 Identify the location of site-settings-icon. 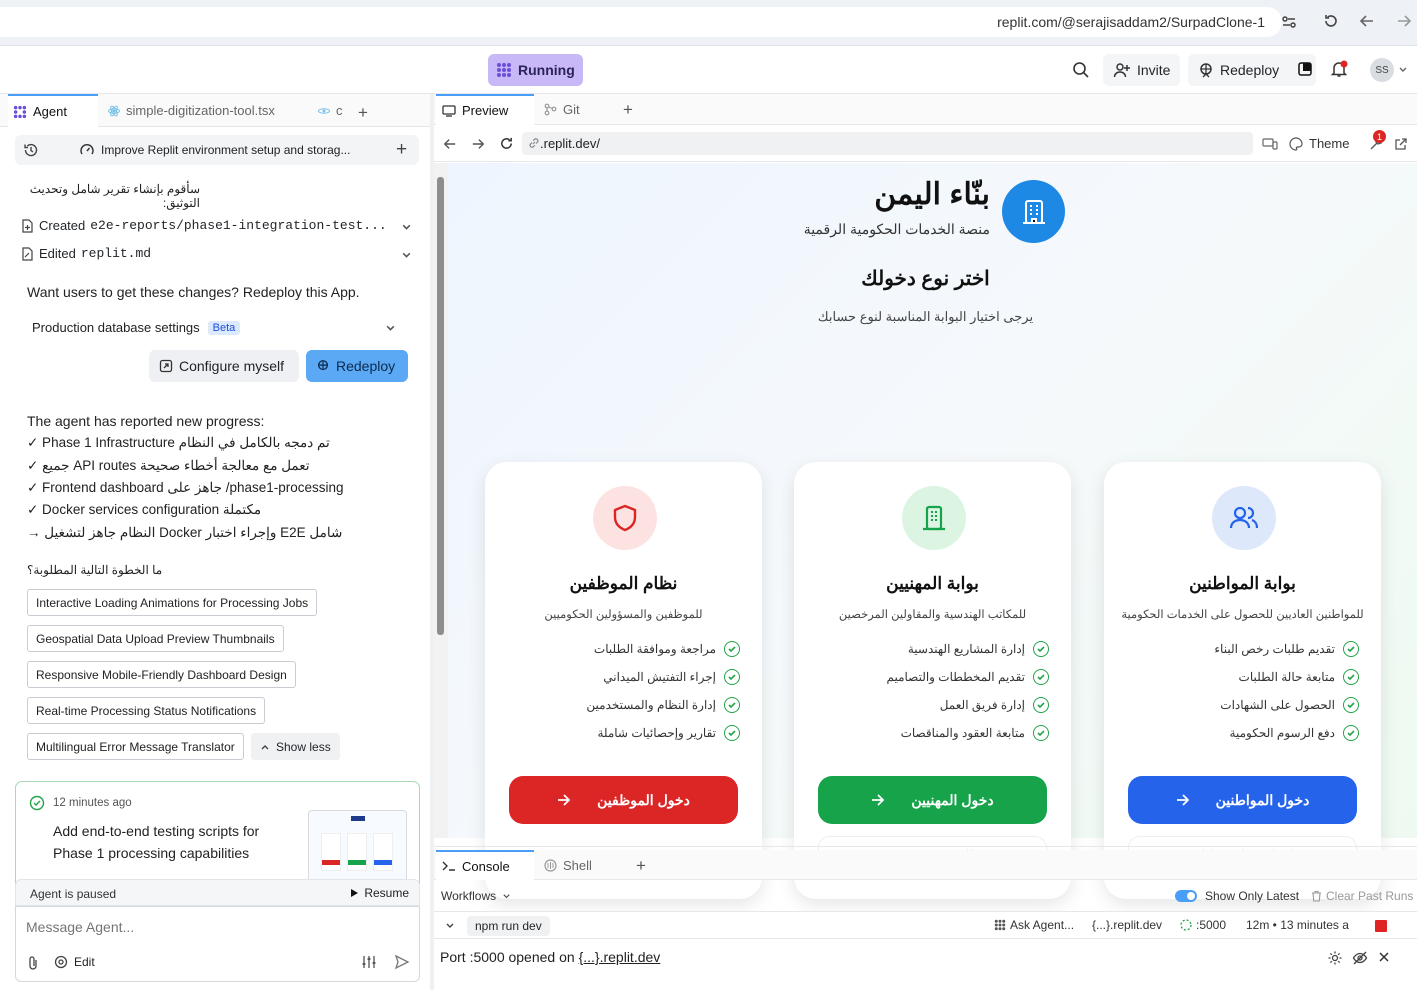
(1289, 22).